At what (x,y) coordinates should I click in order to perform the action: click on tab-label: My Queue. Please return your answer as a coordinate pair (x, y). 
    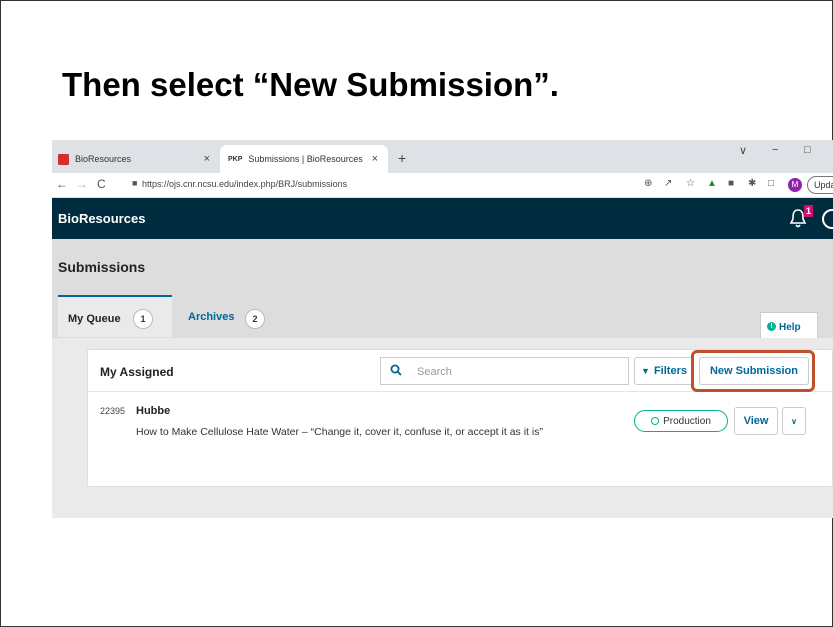
    Looking at the image, I should click on (94, 319).